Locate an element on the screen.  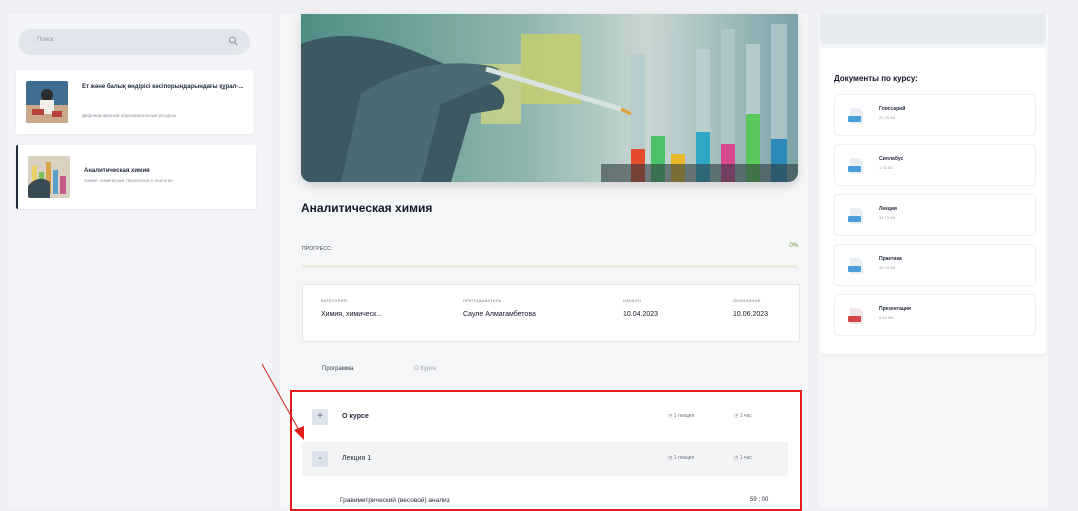
document-name: Практика is located at coordinates (890, 259).